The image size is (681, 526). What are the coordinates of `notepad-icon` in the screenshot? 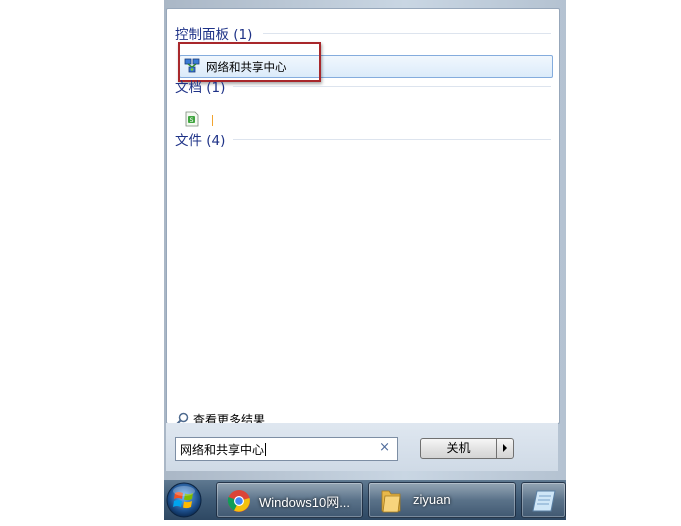 It's located at (544, 501).